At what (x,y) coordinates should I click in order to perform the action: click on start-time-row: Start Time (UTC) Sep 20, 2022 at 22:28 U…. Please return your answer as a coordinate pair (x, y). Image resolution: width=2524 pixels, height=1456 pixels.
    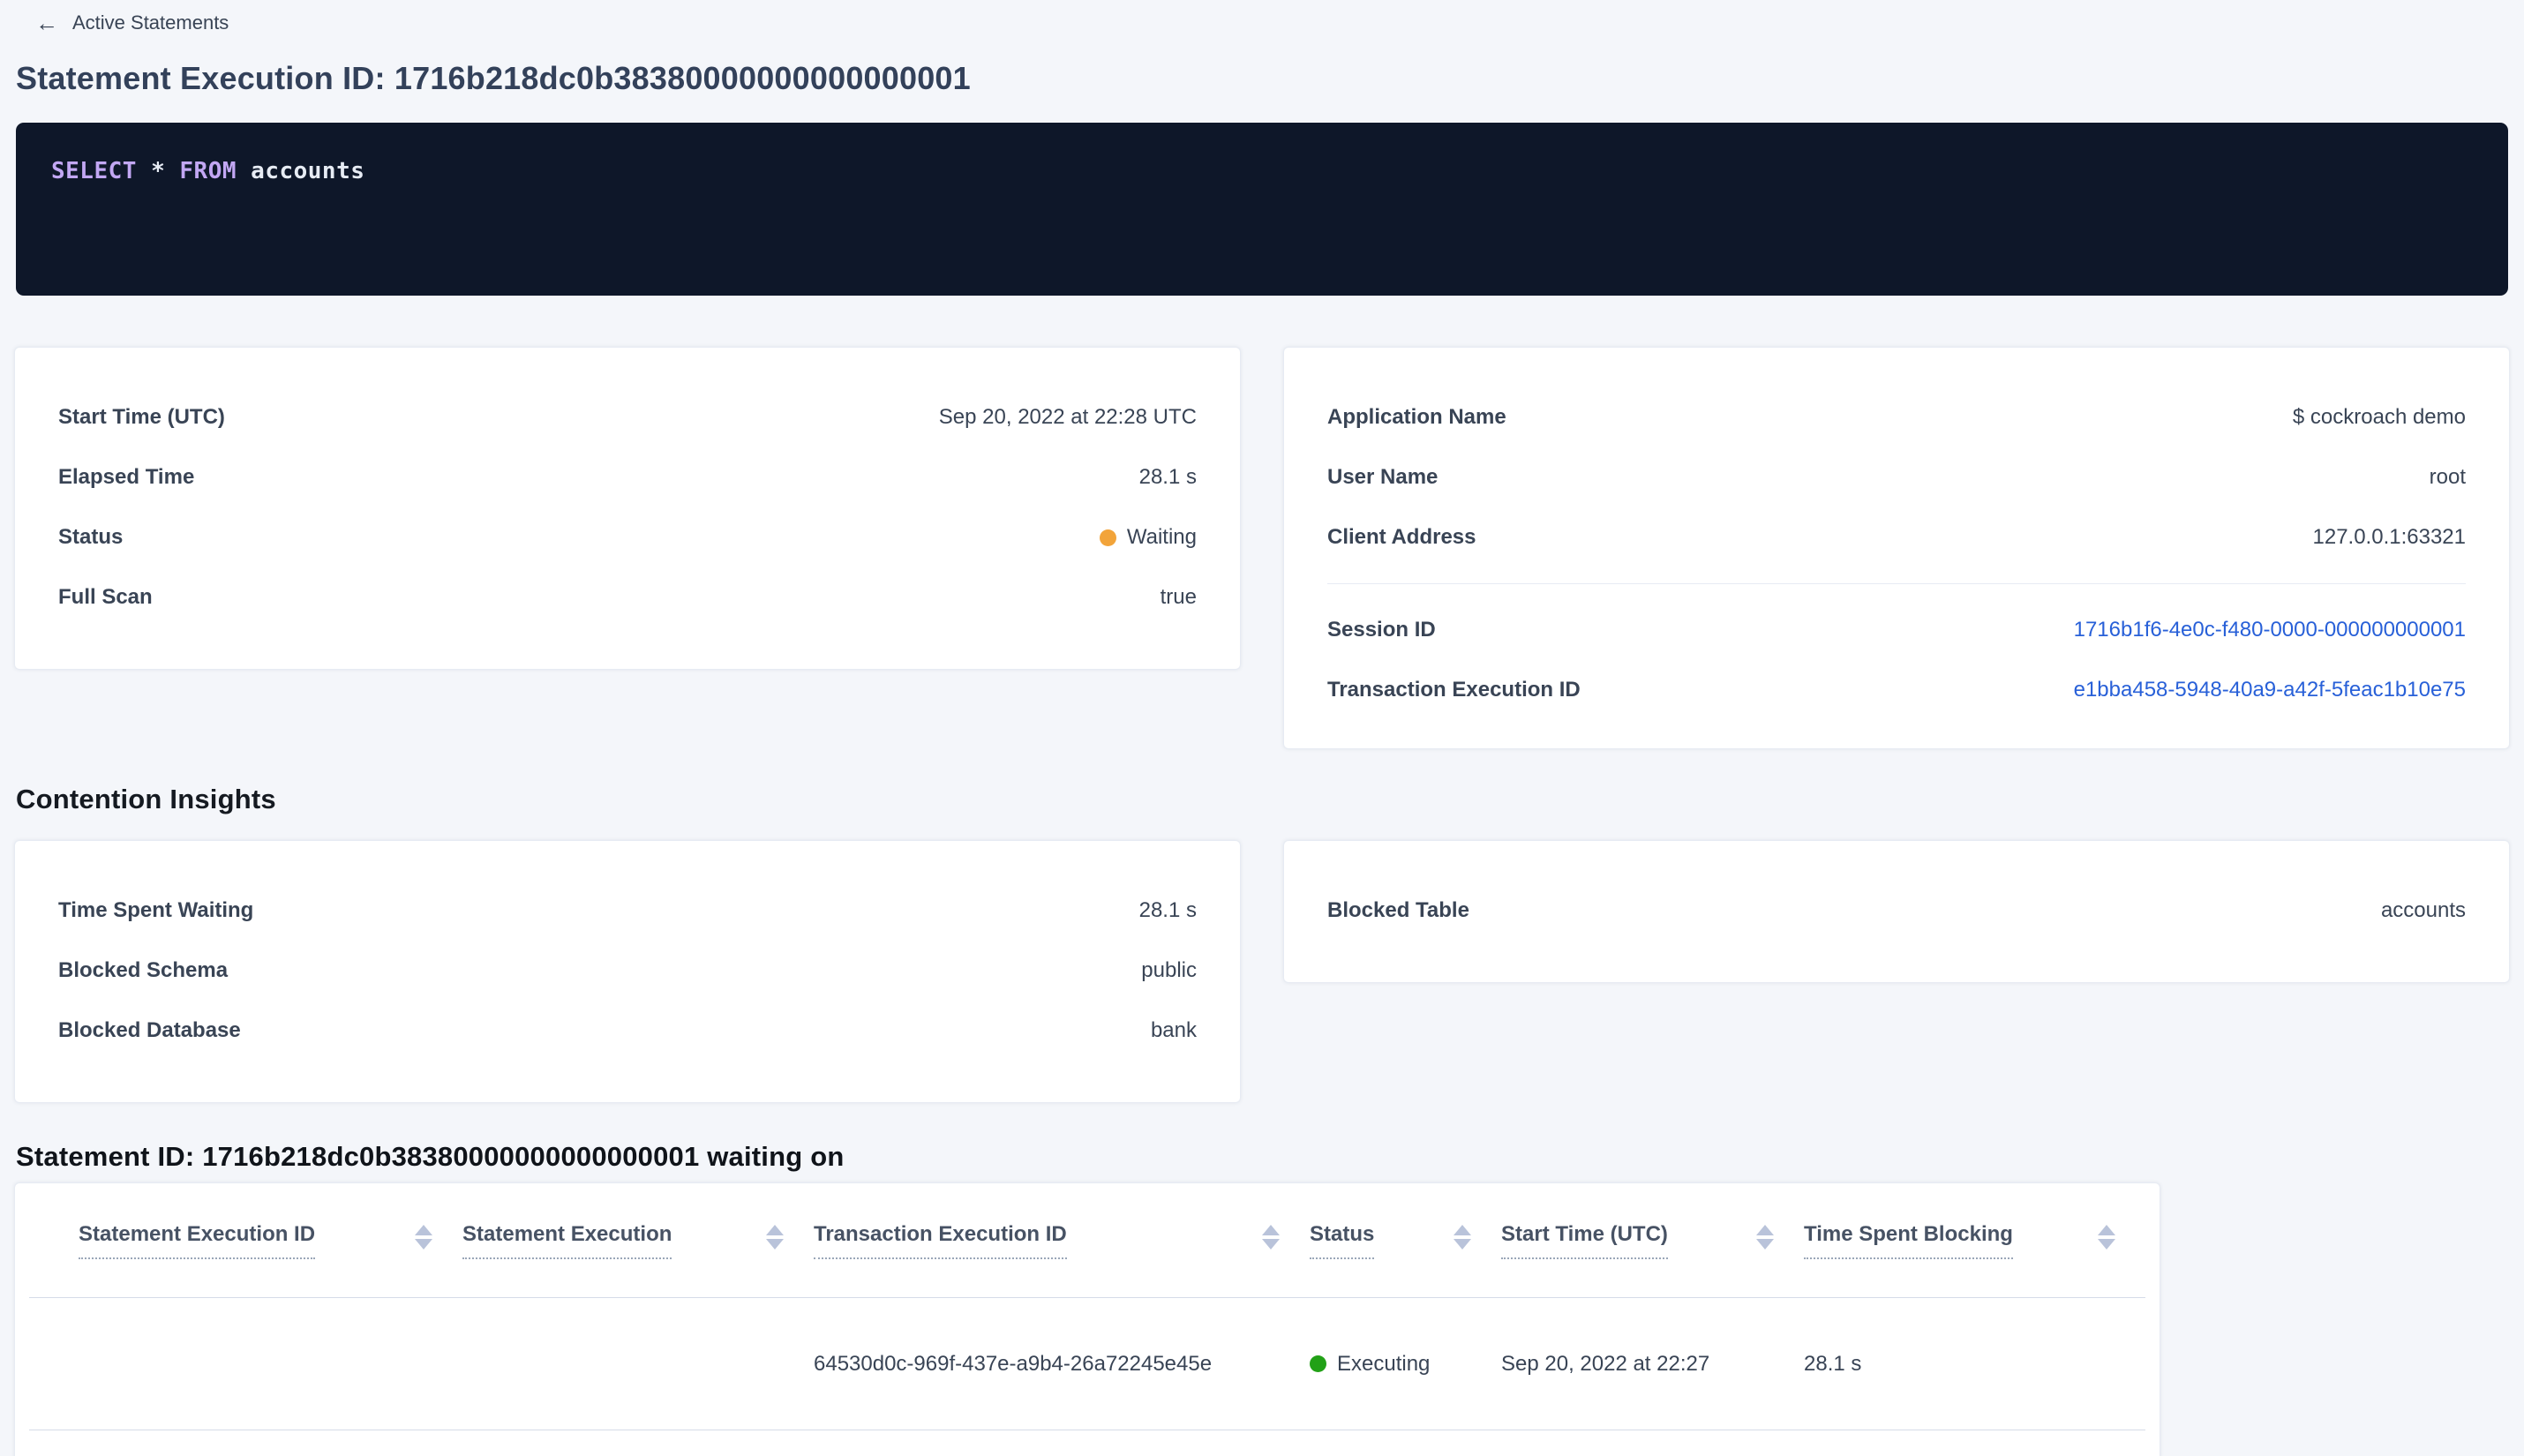
    Looking at the image, I should click on (627, 417).